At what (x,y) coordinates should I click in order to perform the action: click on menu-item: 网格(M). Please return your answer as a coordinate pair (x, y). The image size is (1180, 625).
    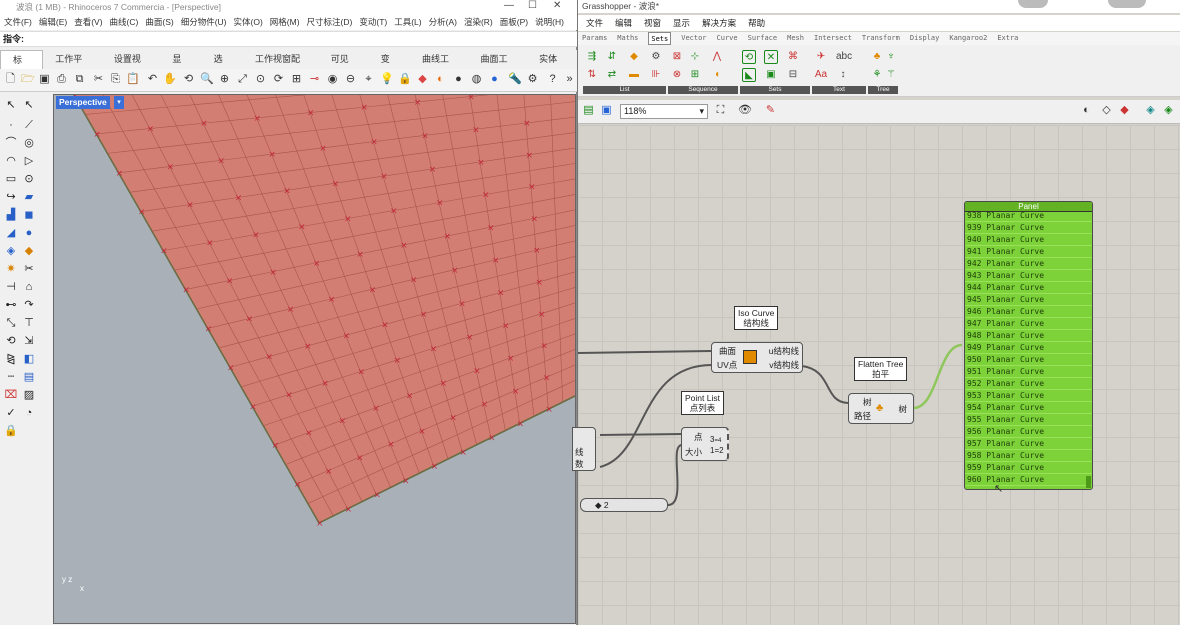
    Looking at the image, I should click on (285, 22).